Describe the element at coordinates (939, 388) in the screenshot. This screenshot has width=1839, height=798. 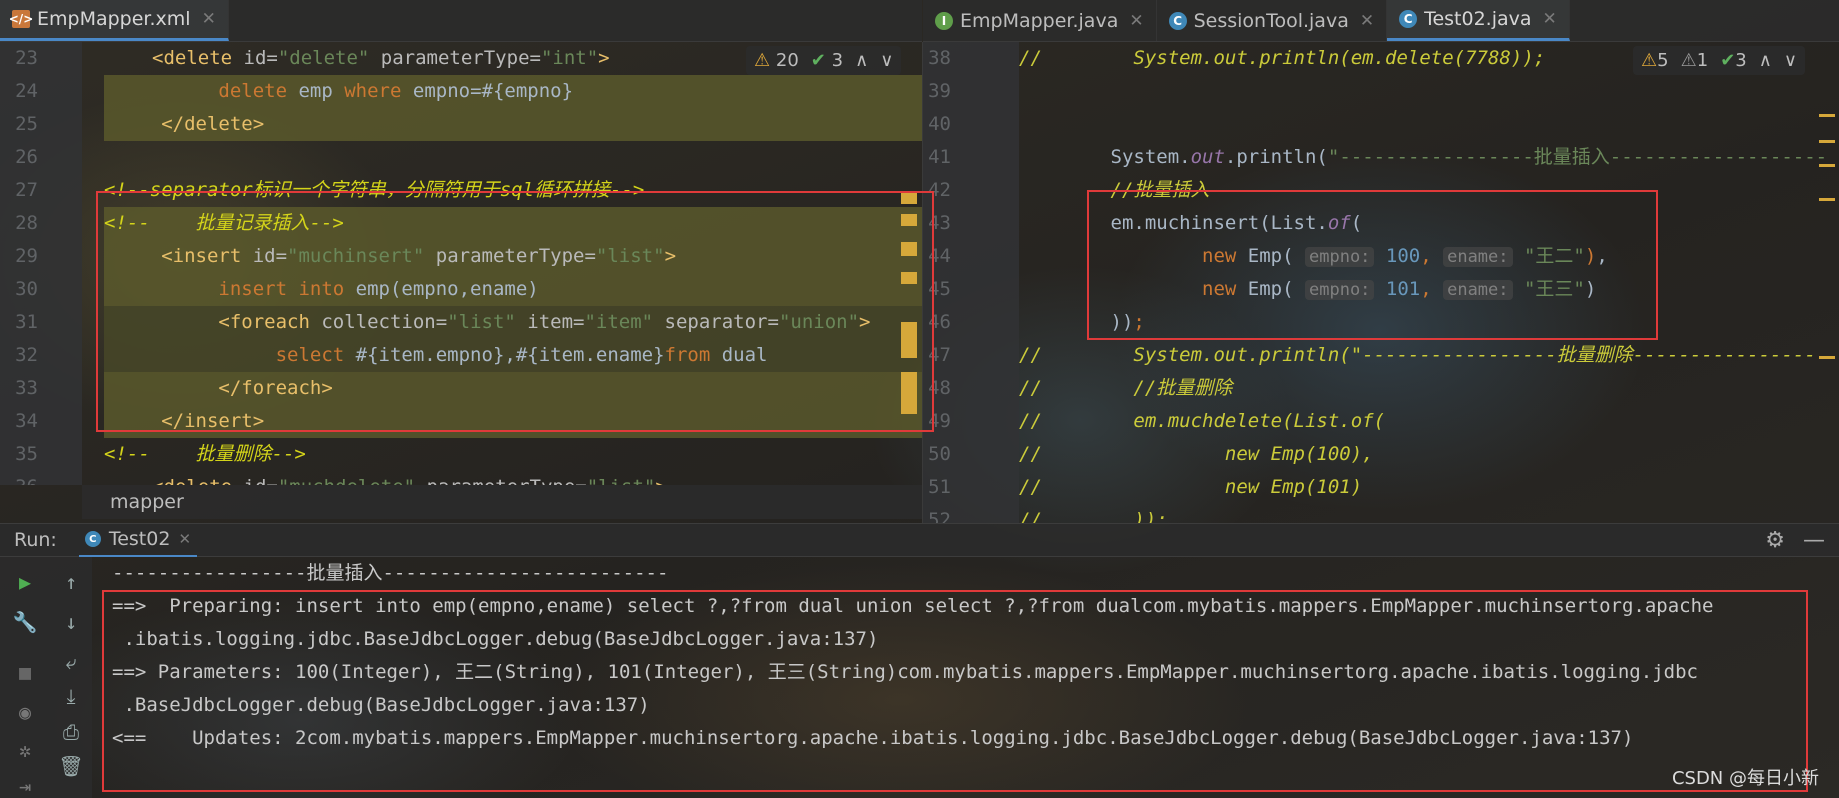
I see `line-number: 48` at that location.